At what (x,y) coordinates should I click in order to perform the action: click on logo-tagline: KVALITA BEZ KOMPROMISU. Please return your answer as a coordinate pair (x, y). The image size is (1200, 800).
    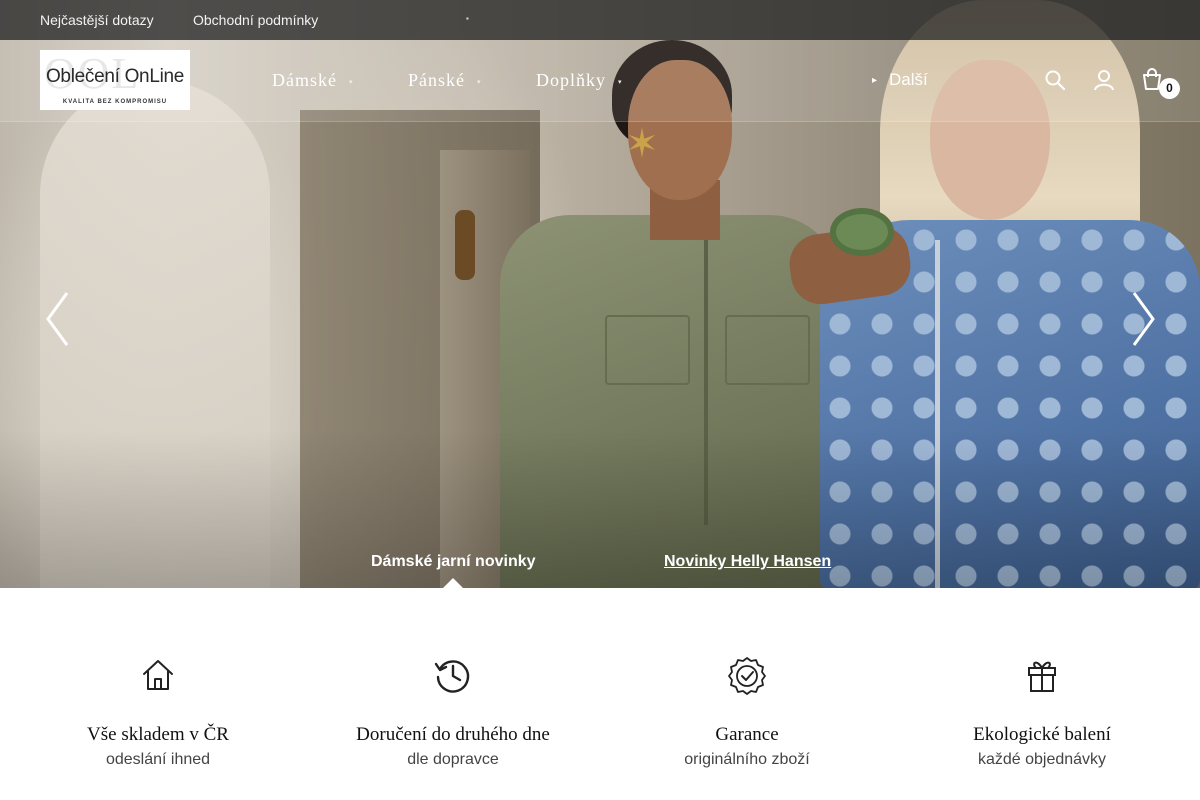
    Looking at the image, I should click on (115, 102).